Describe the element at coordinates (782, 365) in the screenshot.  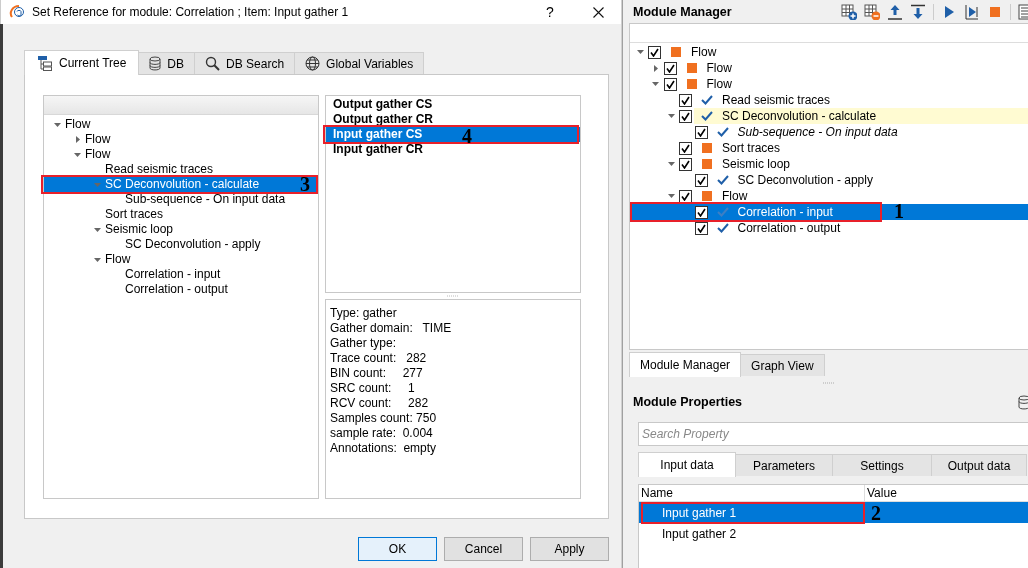
I see `tab: Graph View` at that location.